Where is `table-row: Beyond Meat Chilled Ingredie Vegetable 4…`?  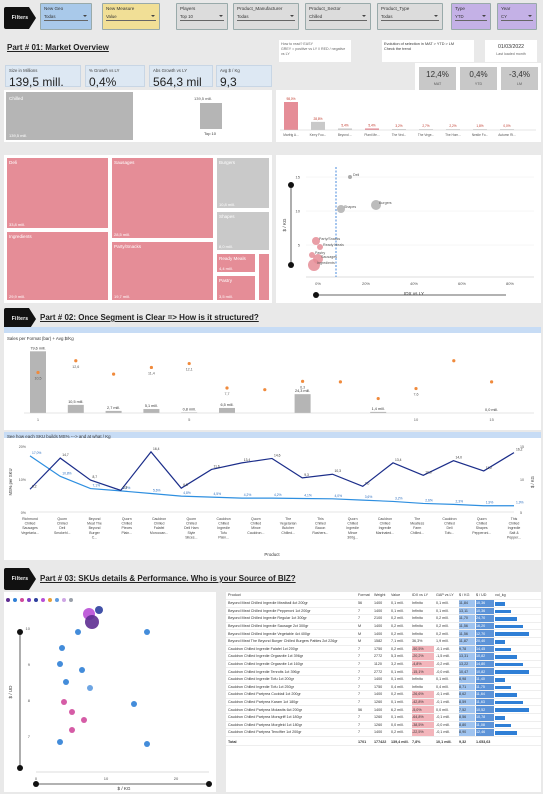 table-row: Beyond Meat Chilled Ingredie Vegetable 4… is located at coordinates (383, 634).